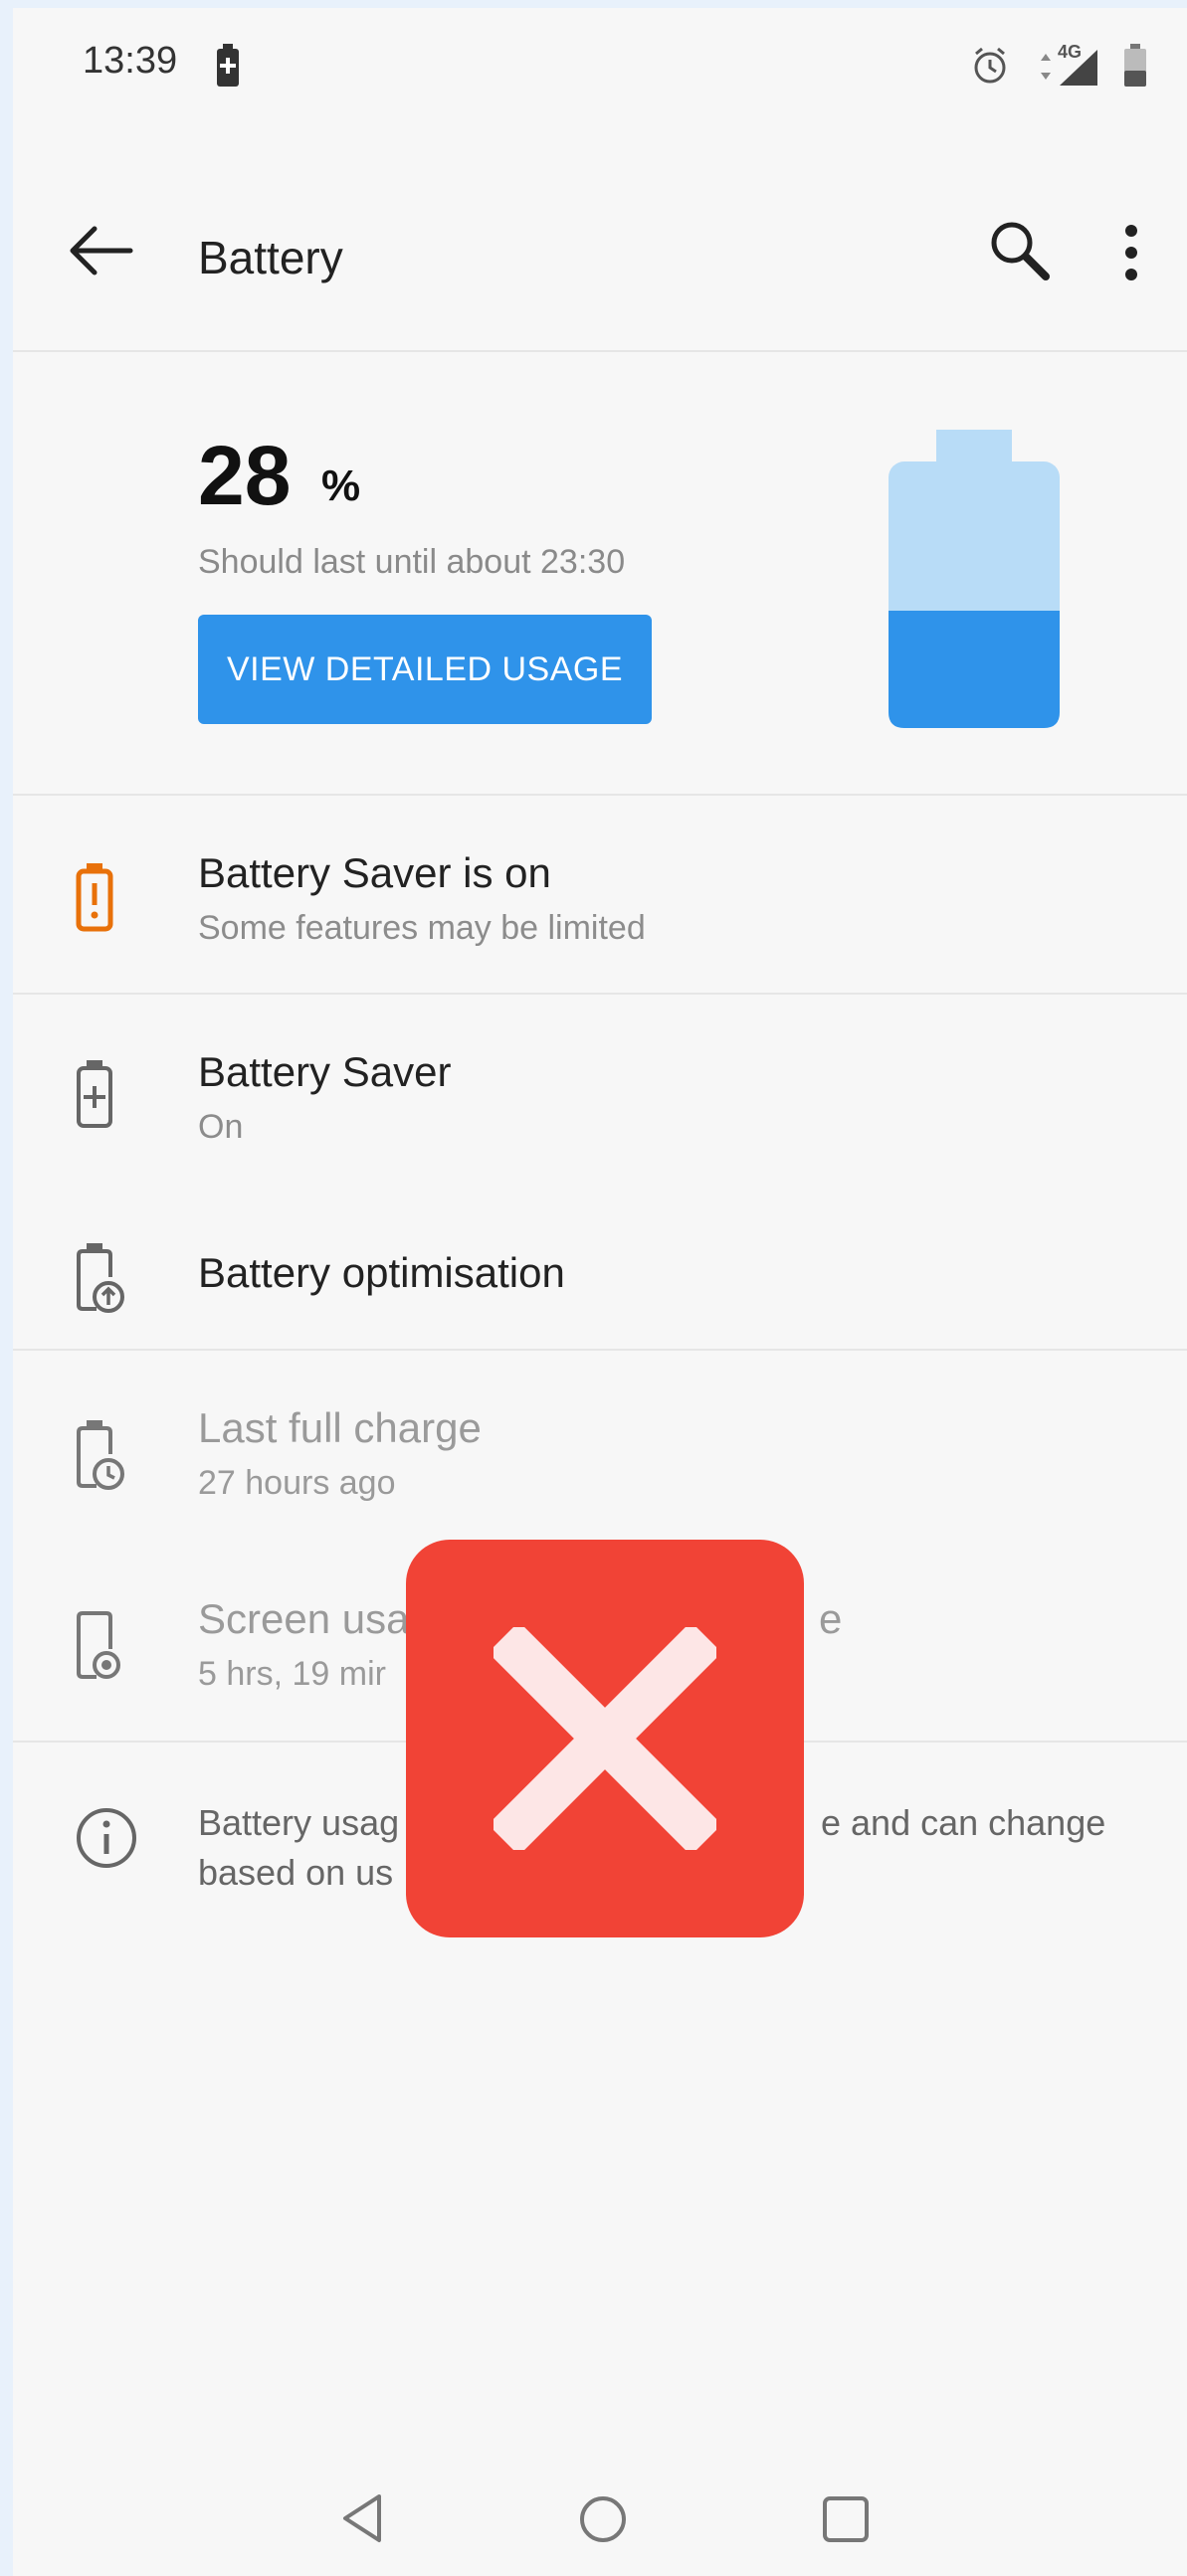 This screenshot has height=2576, width=1187. I want to click on recents-square-icon, so click(846, 2519).